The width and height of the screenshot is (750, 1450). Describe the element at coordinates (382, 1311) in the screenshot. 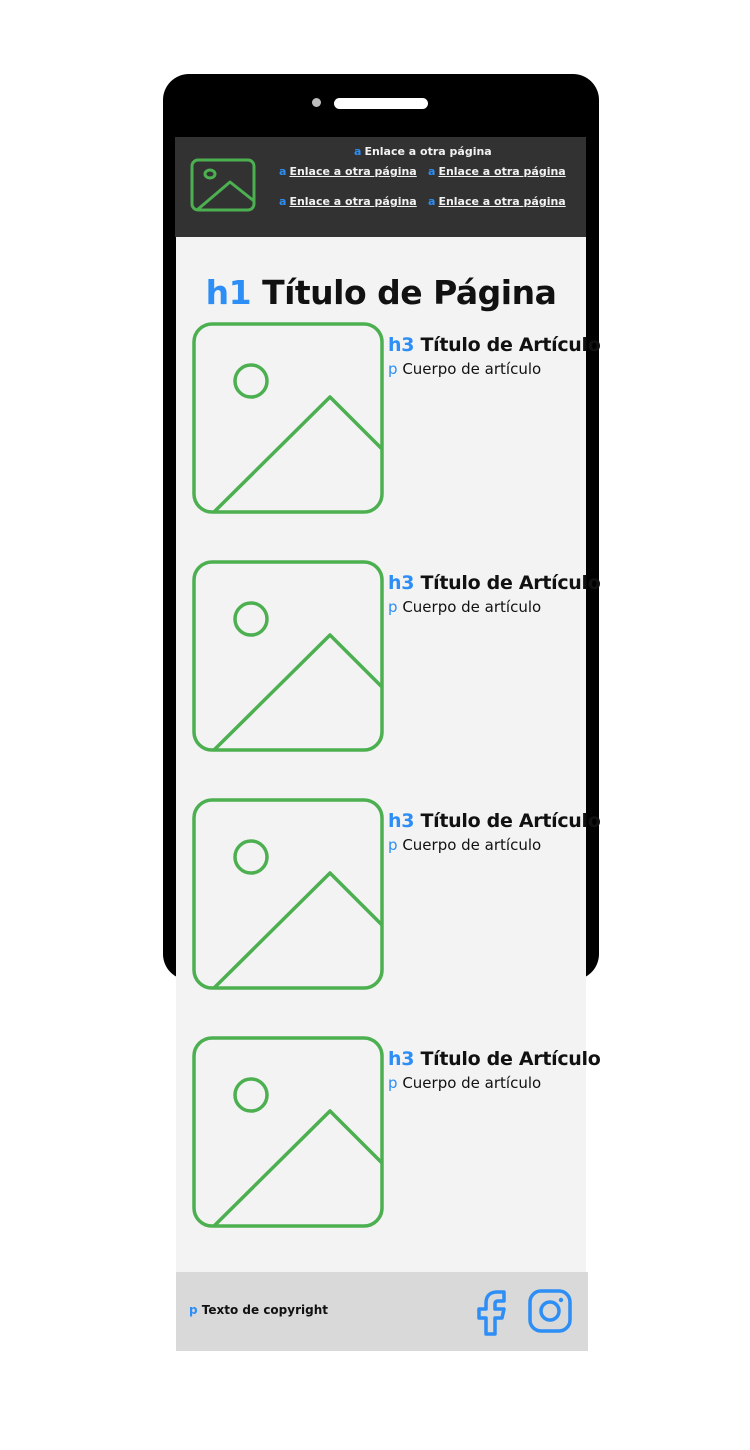

I see `site-footer: p Texto de copyright` at that location.